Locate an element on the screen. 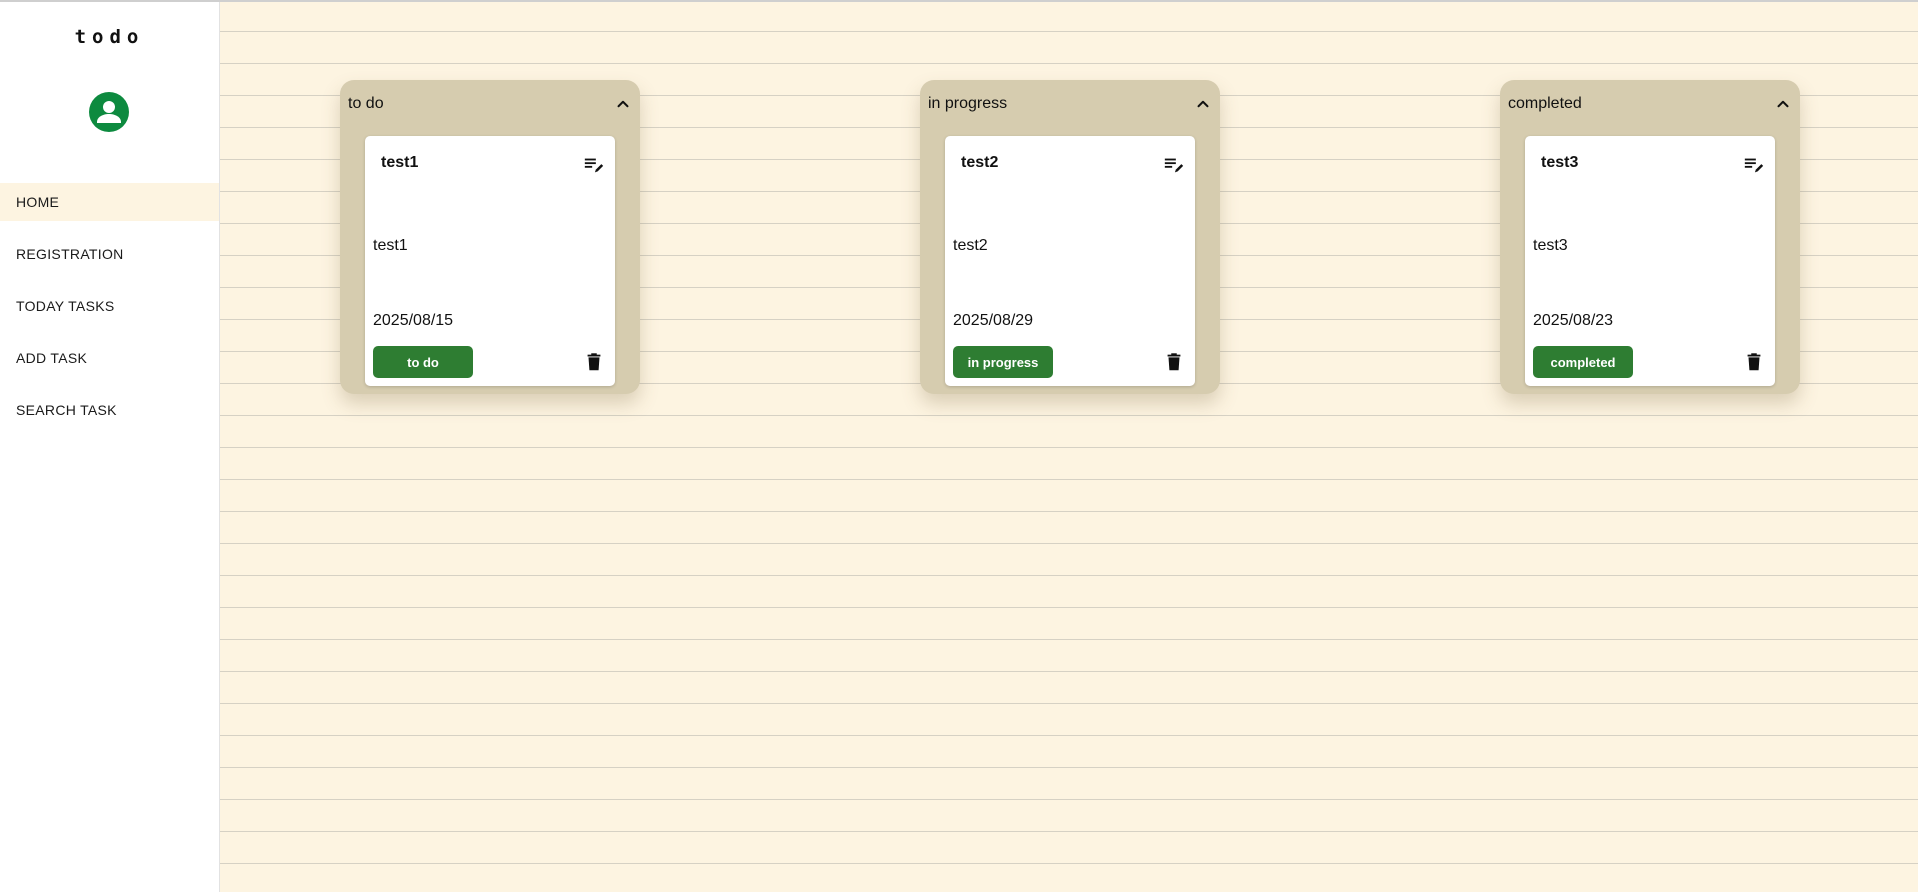 Image resolution: width=1918 pixels, height=892 pixels. app-title: todo is located at coordinates (109, 37).